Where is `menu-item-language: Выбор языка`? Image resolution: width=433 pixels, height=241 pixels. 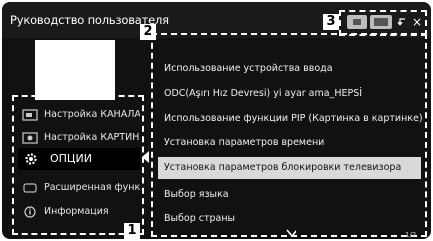 menu-item-language: Выбор языка is located at coordinates (289, 195).